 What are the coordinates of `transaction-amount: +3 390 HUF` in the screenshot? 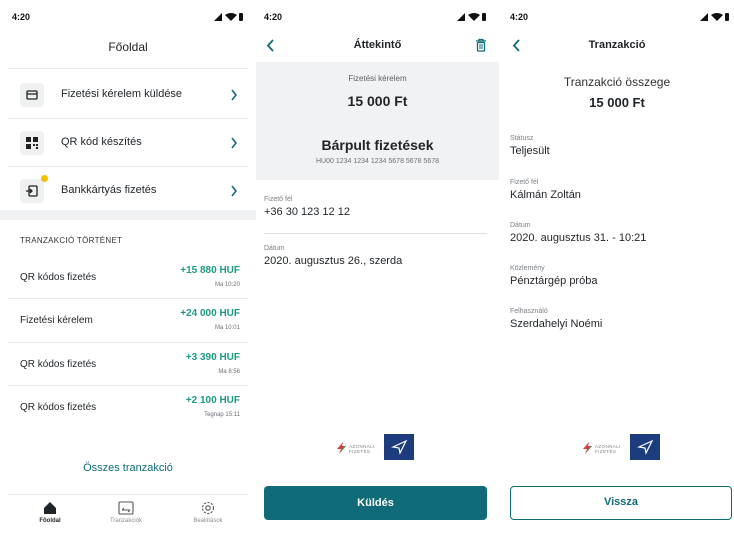 It's located at (212, 357).